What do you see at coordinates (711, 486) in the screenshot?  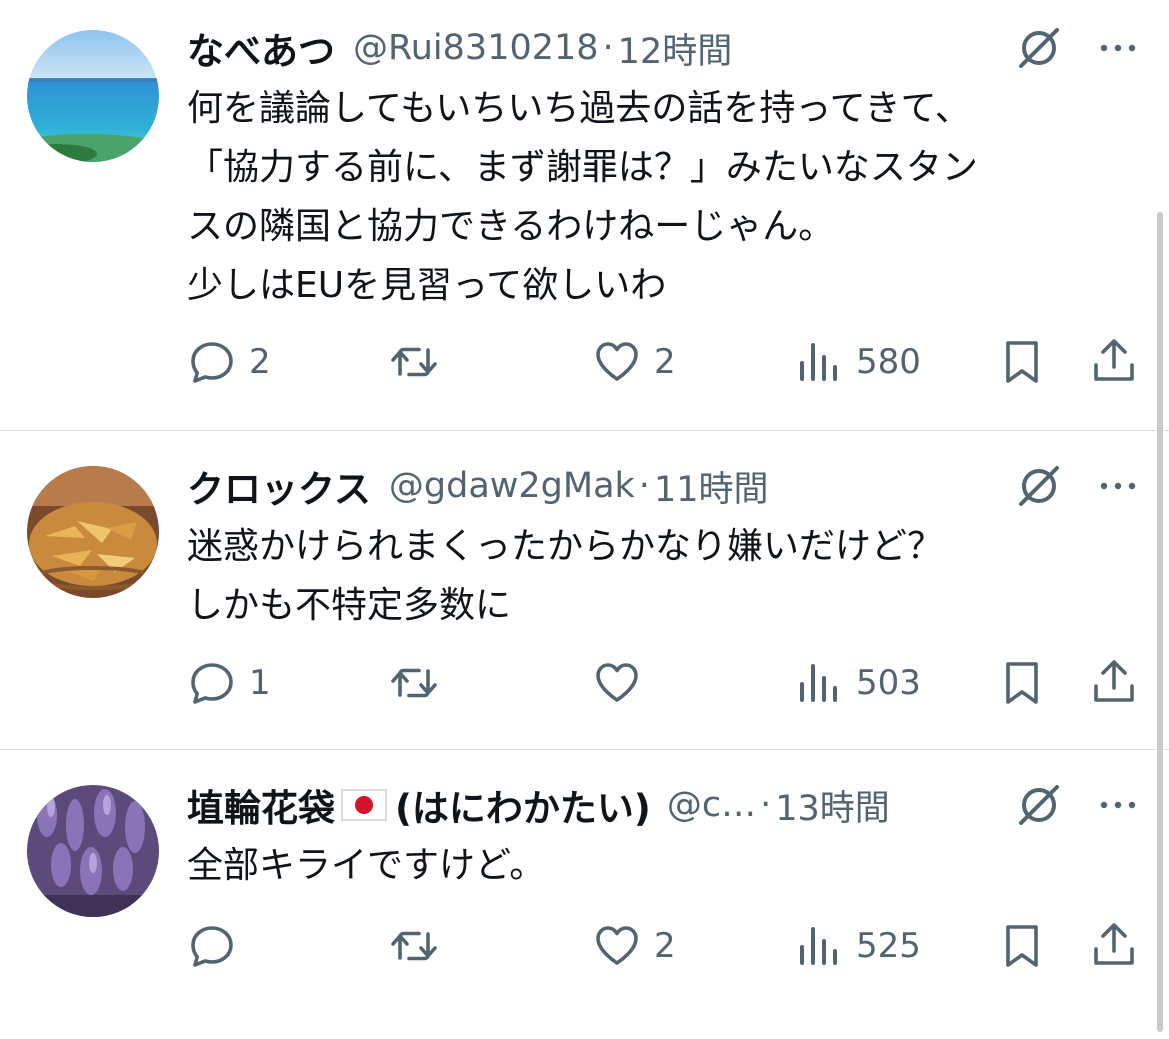 I see `timestamp: 11時間` at bounding box center [711, 486].